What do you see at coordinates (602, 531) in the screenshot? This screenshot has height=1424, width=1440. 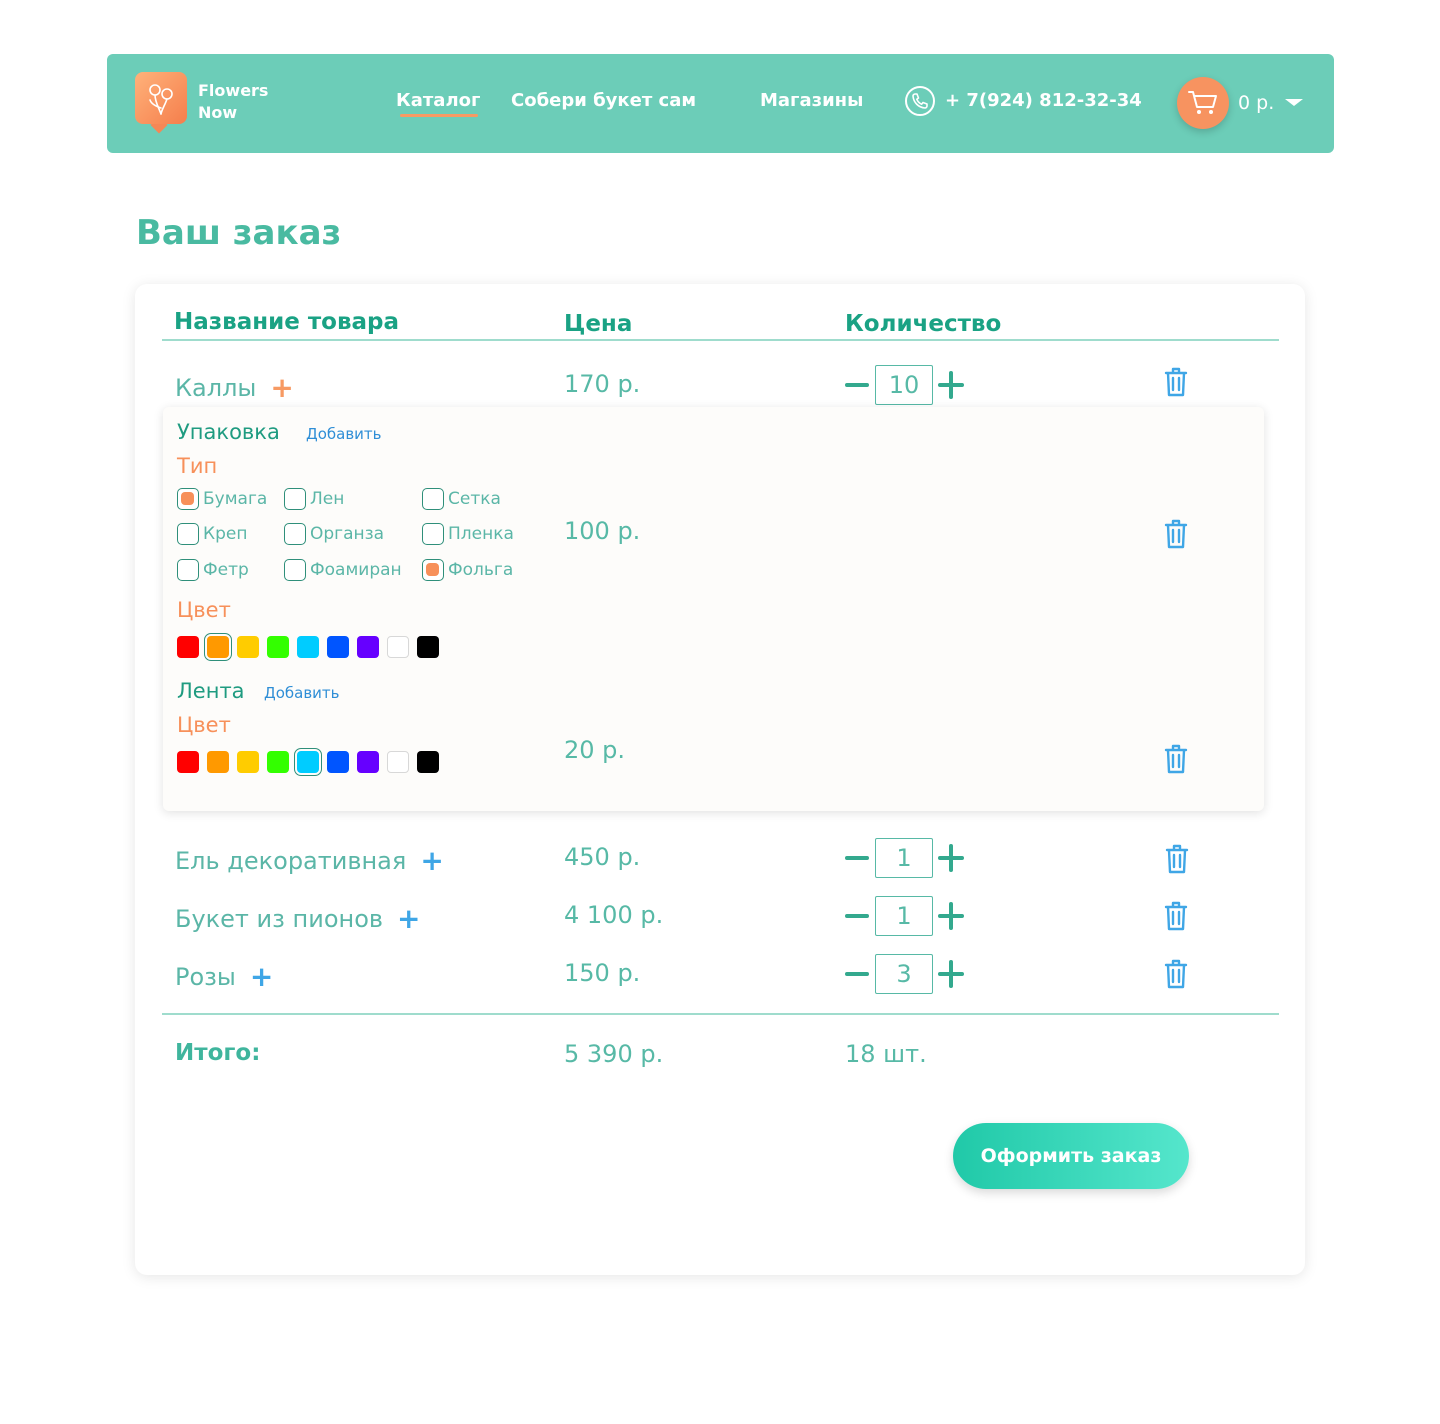 I see `packaging-price: 100 р.` at bounding box center [602, 531].